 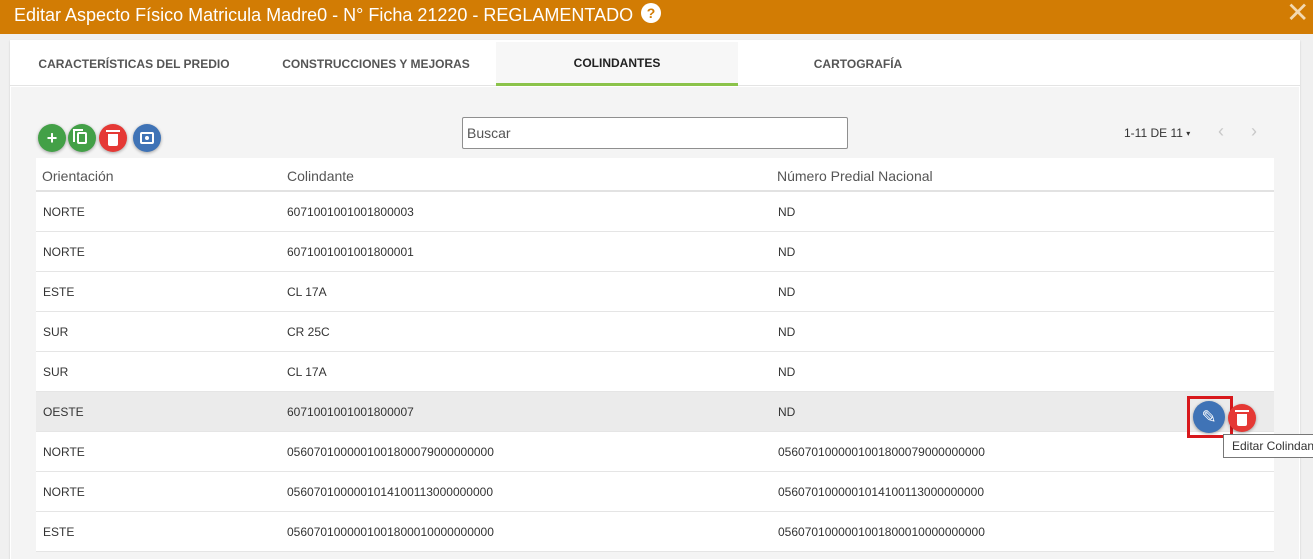 I want to click on table-row: NORTE 6071001001001800003 ND, so click(x=655, y=212).